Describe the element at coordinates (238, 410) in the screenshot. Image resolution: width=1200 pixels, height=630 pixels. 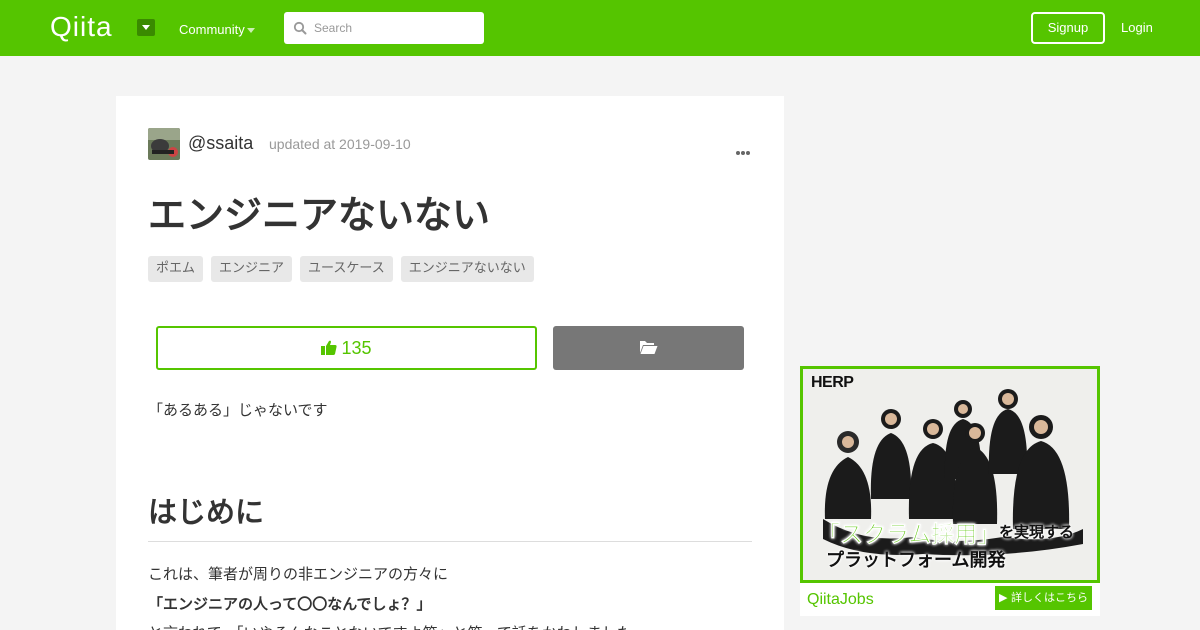
I see `lead-text: 「あるある」じゃないです` at that location.